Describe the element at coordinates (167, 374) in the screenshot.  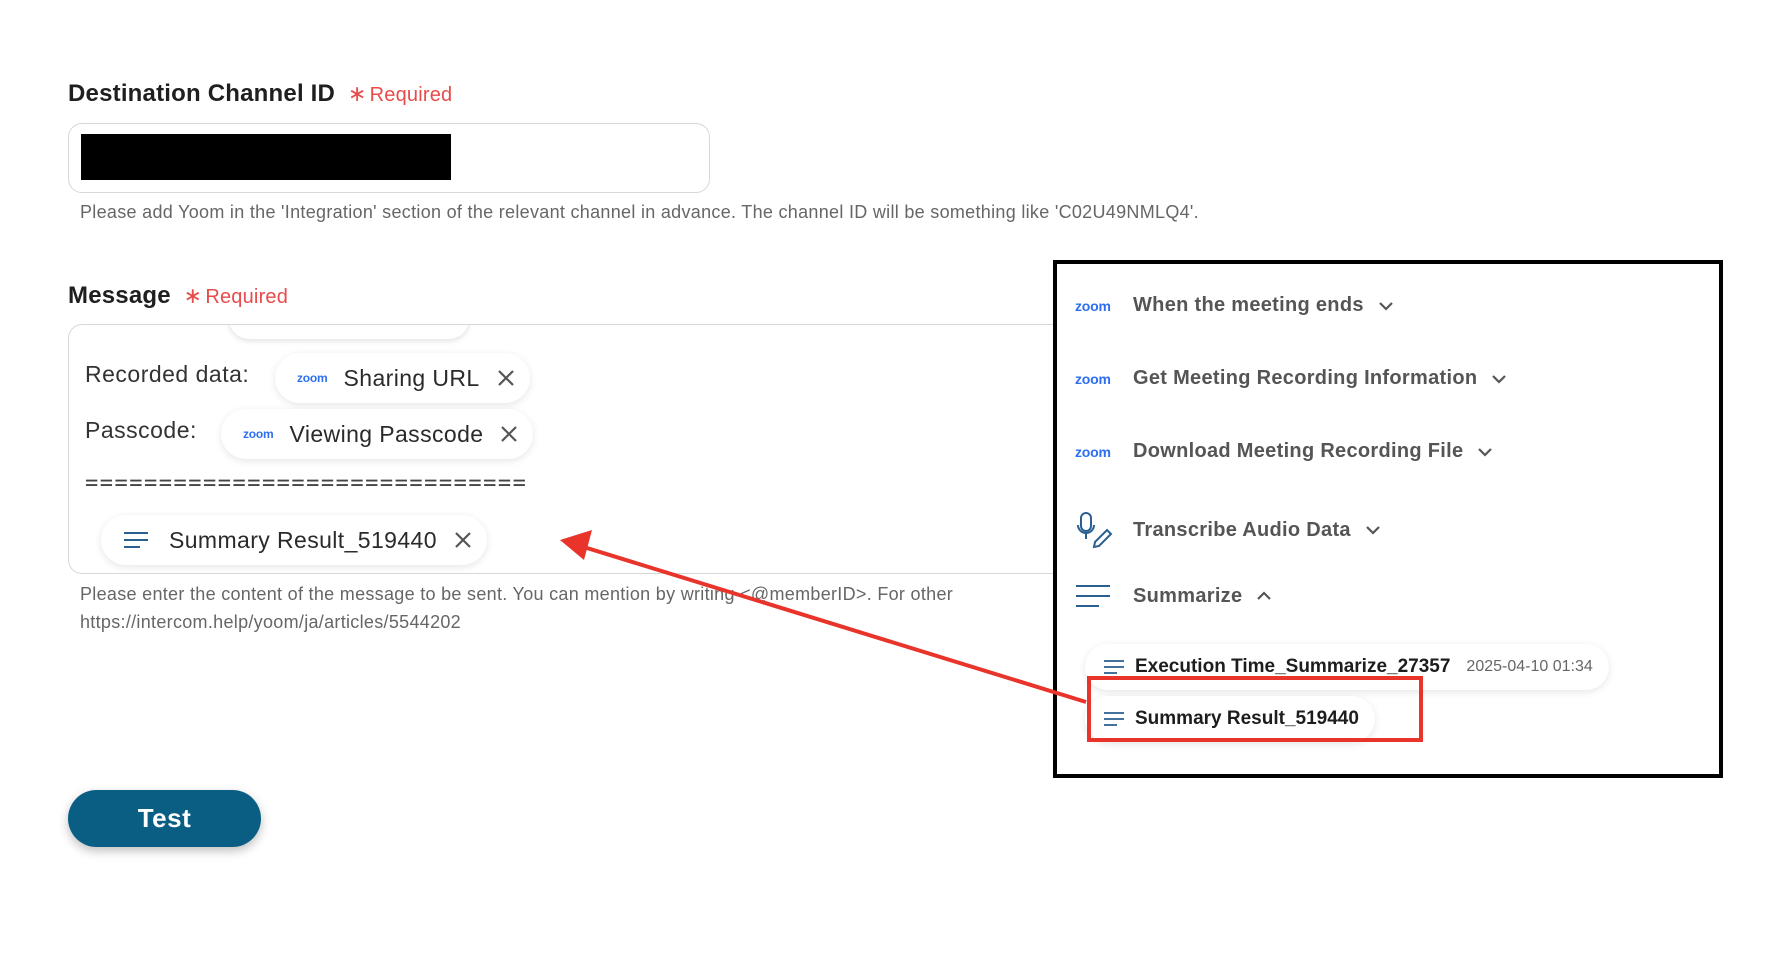
I see `recorded-data-label: Recorded data:` at that location.